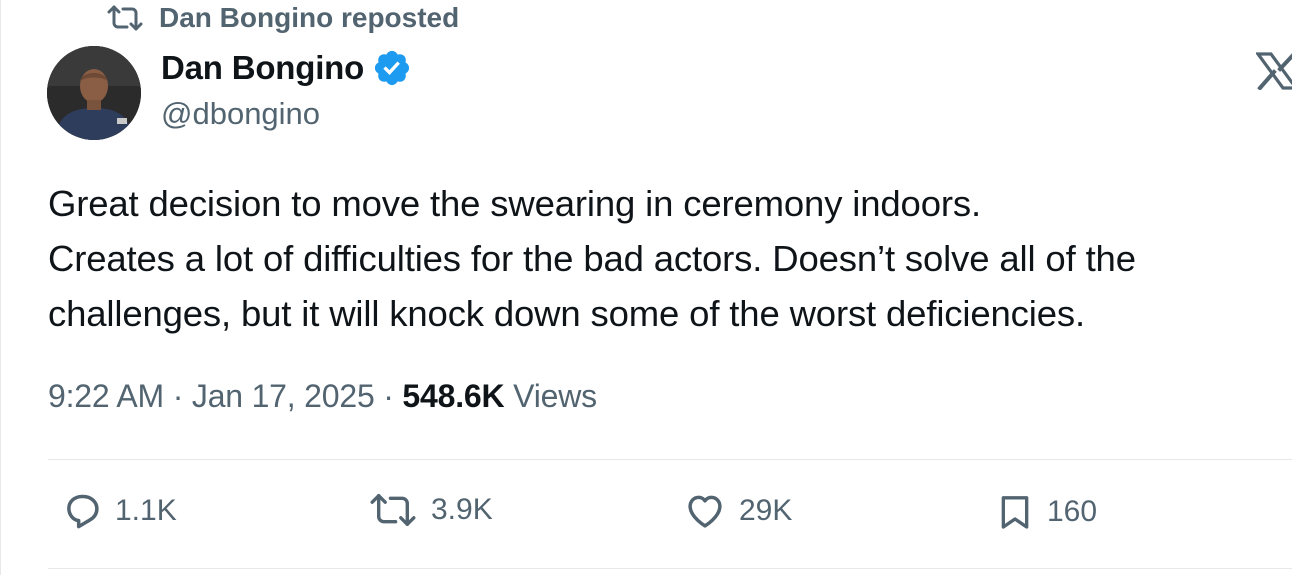  Describe the element at coordinates (392, 68) in the screenshot. I see `verified-badge-icon` at that location.